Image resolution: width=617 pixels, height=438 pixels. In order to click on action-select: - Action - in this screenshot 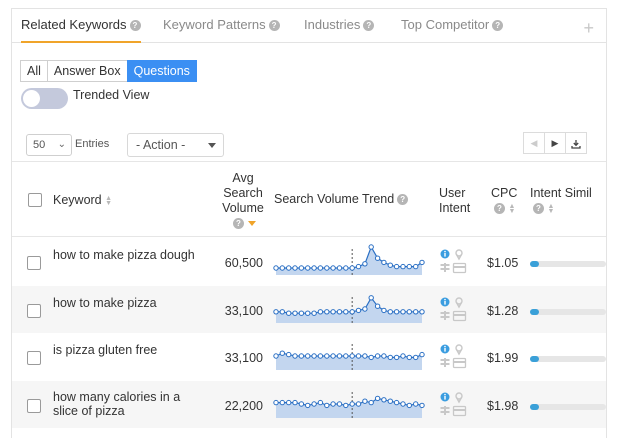, I will do `click(175, 145)`.